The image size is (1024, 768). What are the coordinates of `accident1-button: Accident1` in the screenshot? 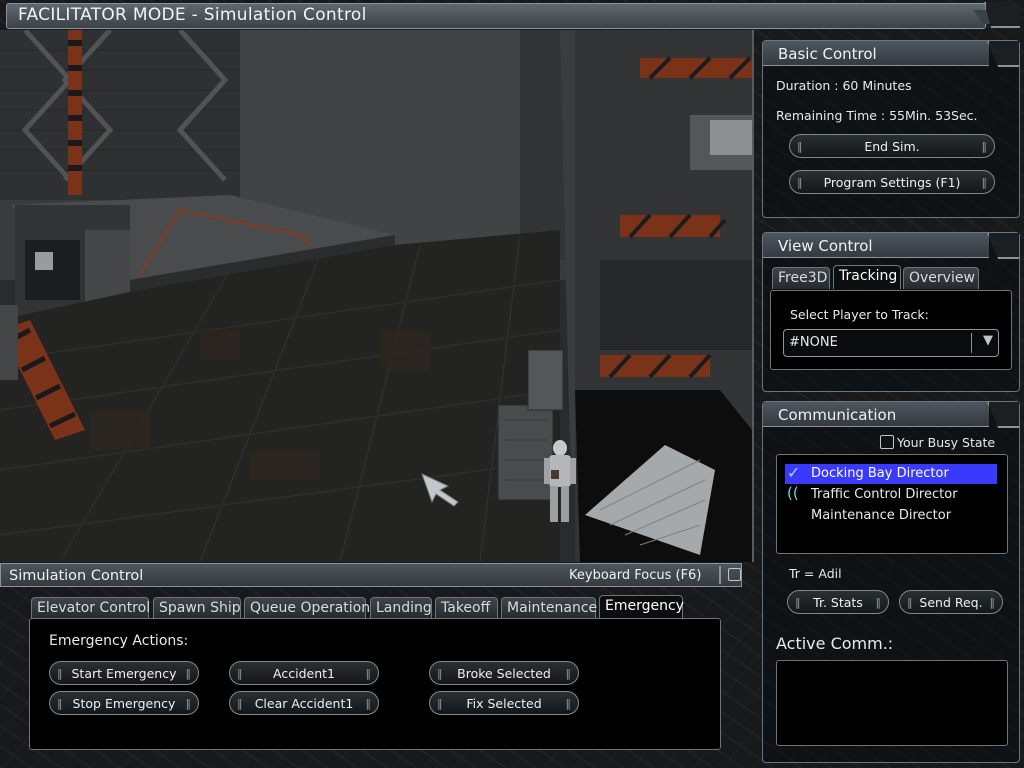 It's located at (304, 673).